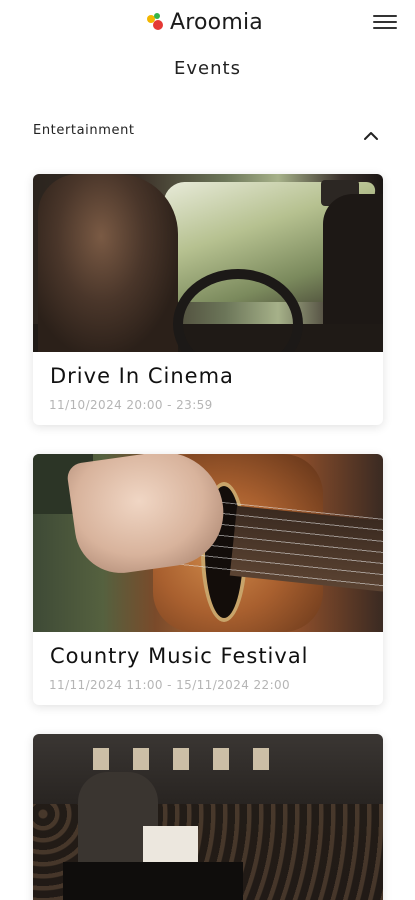  I want to click on top-bar: Aroomia, so click(207, 22).